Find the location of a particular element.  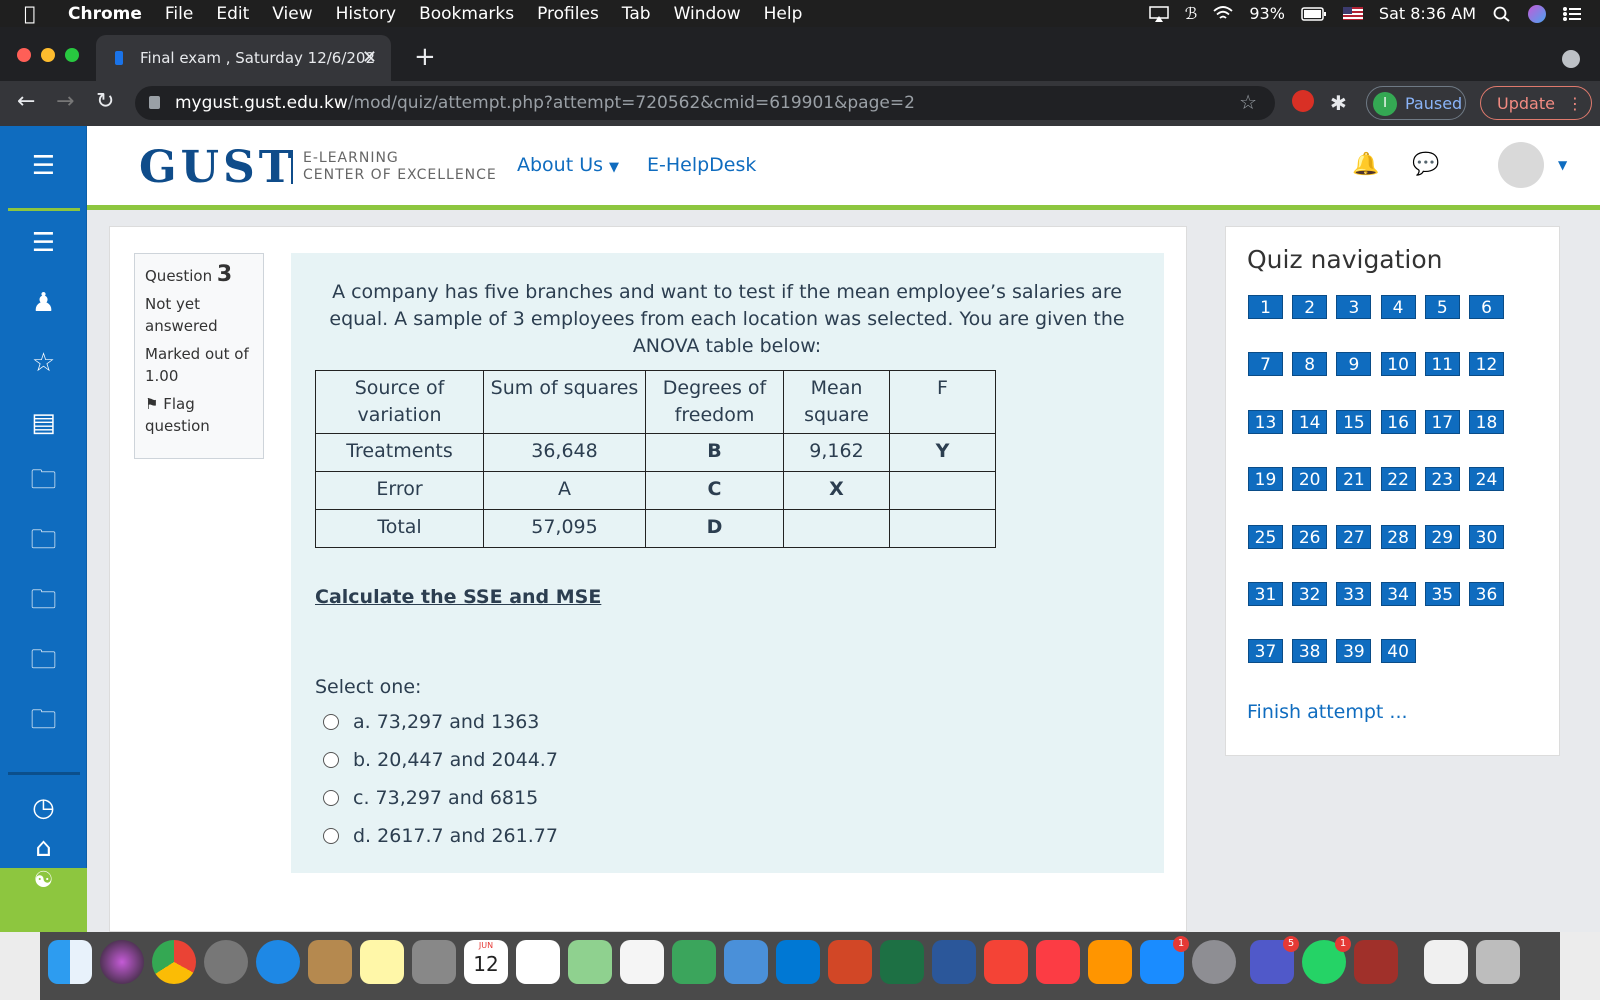

books-icon is located at coordinates (1110, 962).